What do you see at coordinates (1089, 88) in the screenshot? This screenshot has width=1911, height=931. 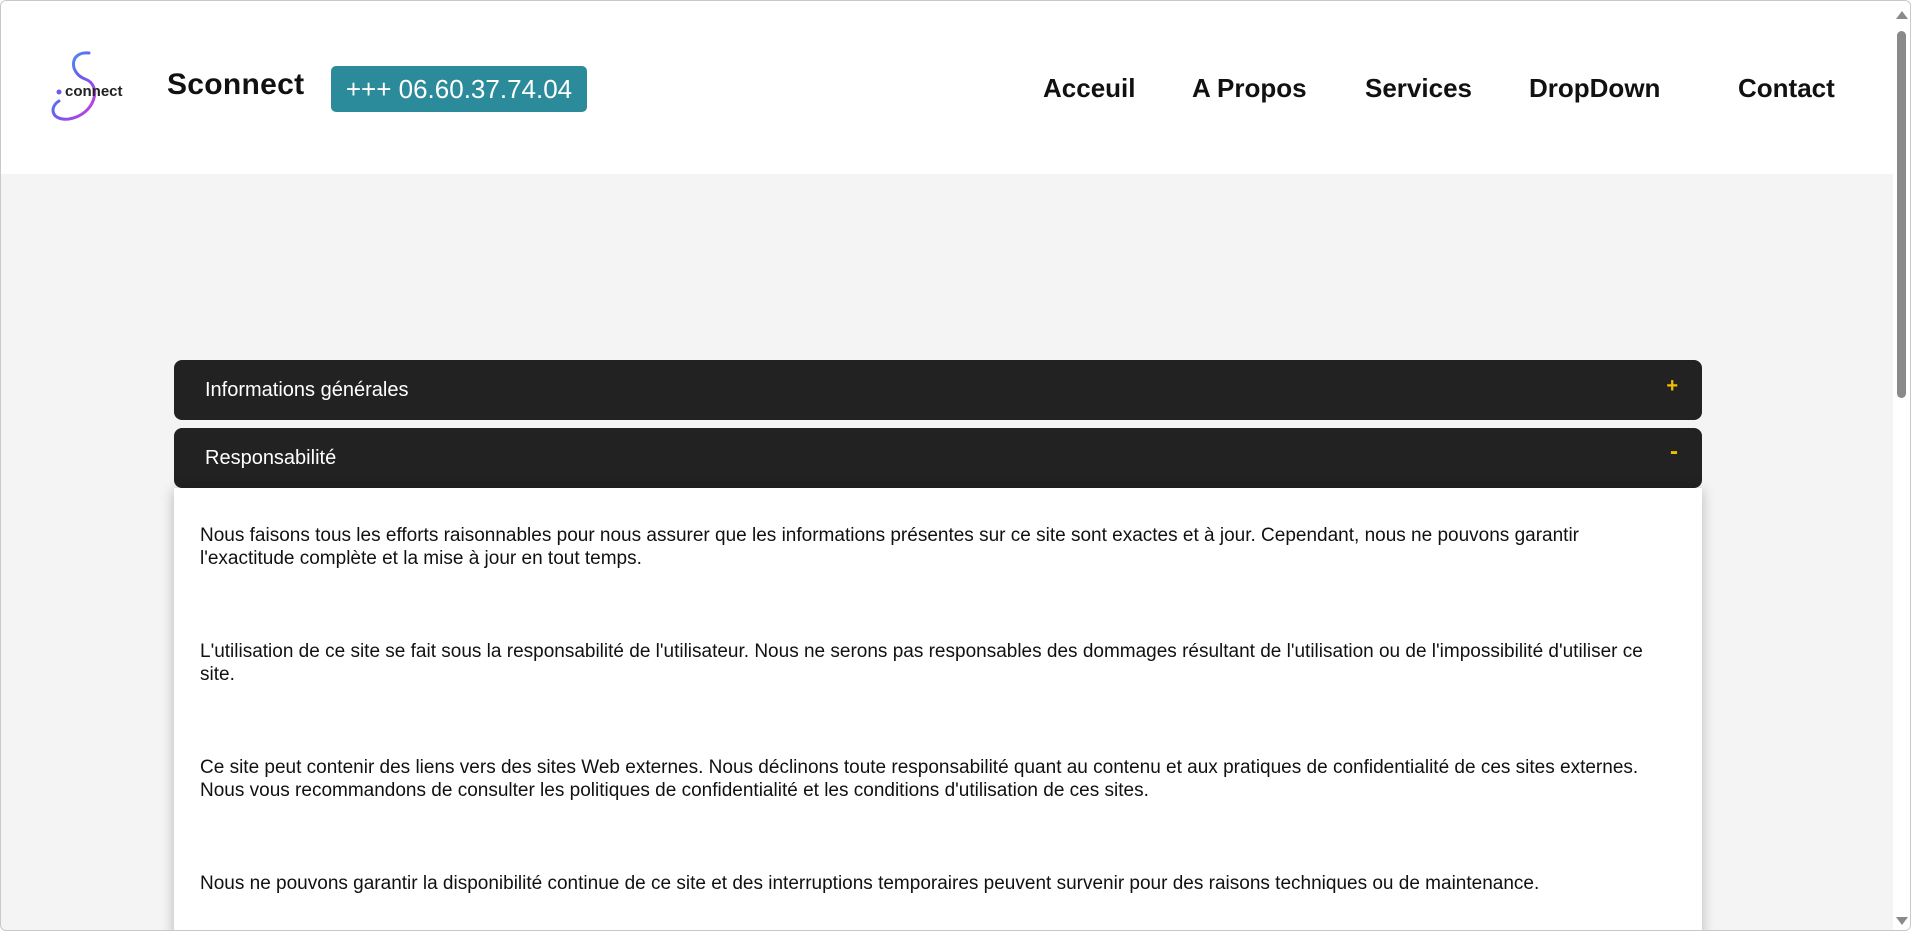 I see `nav-acceuil: Acceuil` at bounding box center [1089, 88].